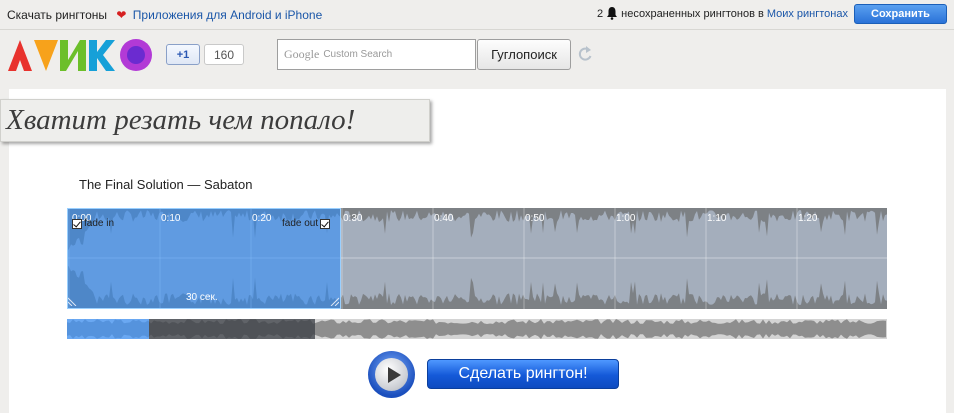 Image resolution: width=954 pixels, height=413 pixels. What do you see at coordinates (523, 374) in the screenshot?
I see `make-ringtone-button: Сделать рингтон!` at bounding box center [523, 374].